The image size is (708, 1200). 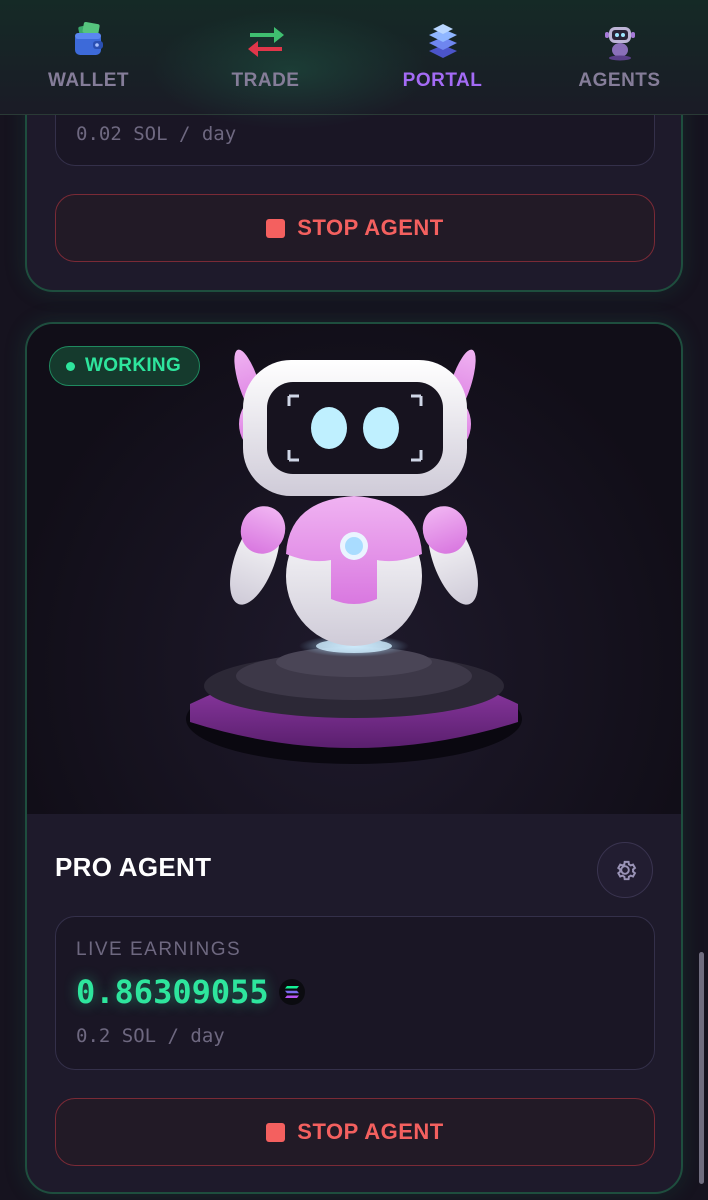 I want to click on nav-tab-trade: TRADE, so click(x=265, y=57).